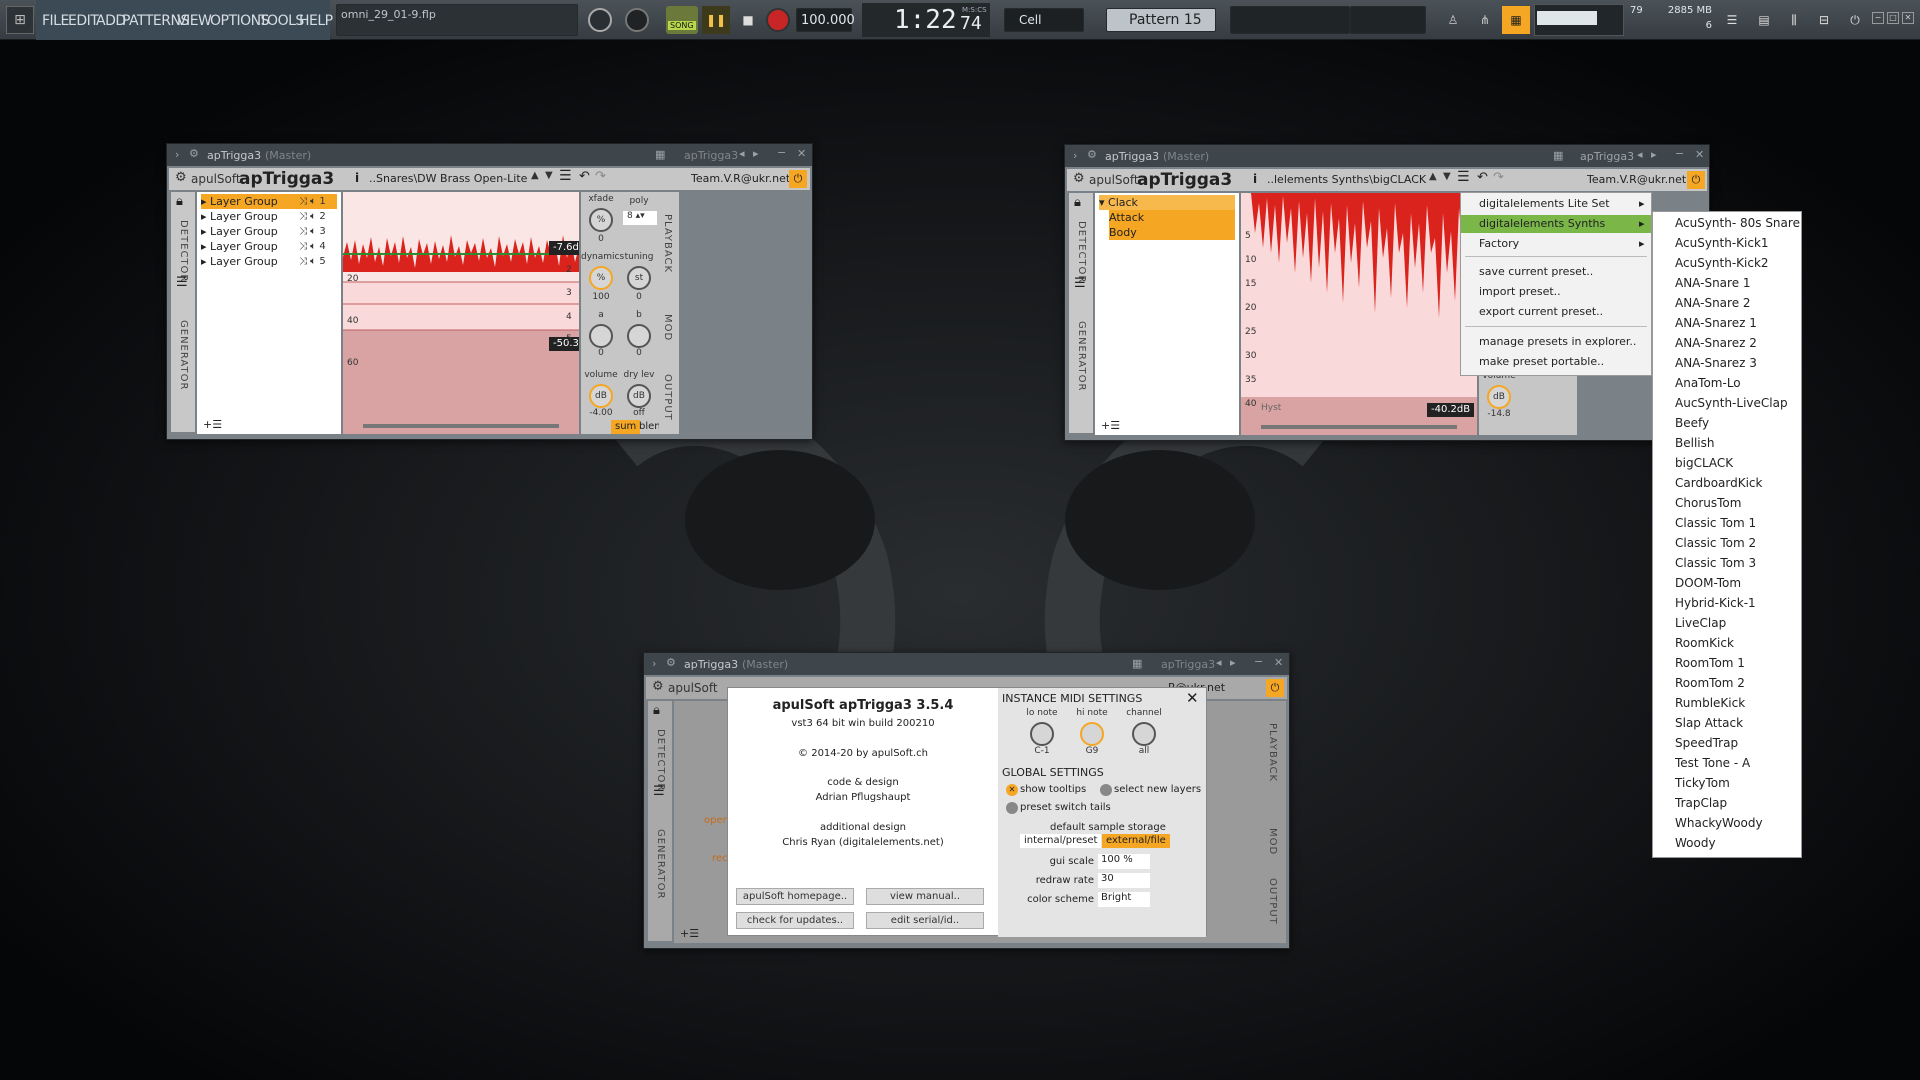 This screenshot has height=1080, width=1920. What do you see at coordinates (1136, 841) in the screenshot?
I see `storage-external-option: external/file` at bounding box center [1136, 841].